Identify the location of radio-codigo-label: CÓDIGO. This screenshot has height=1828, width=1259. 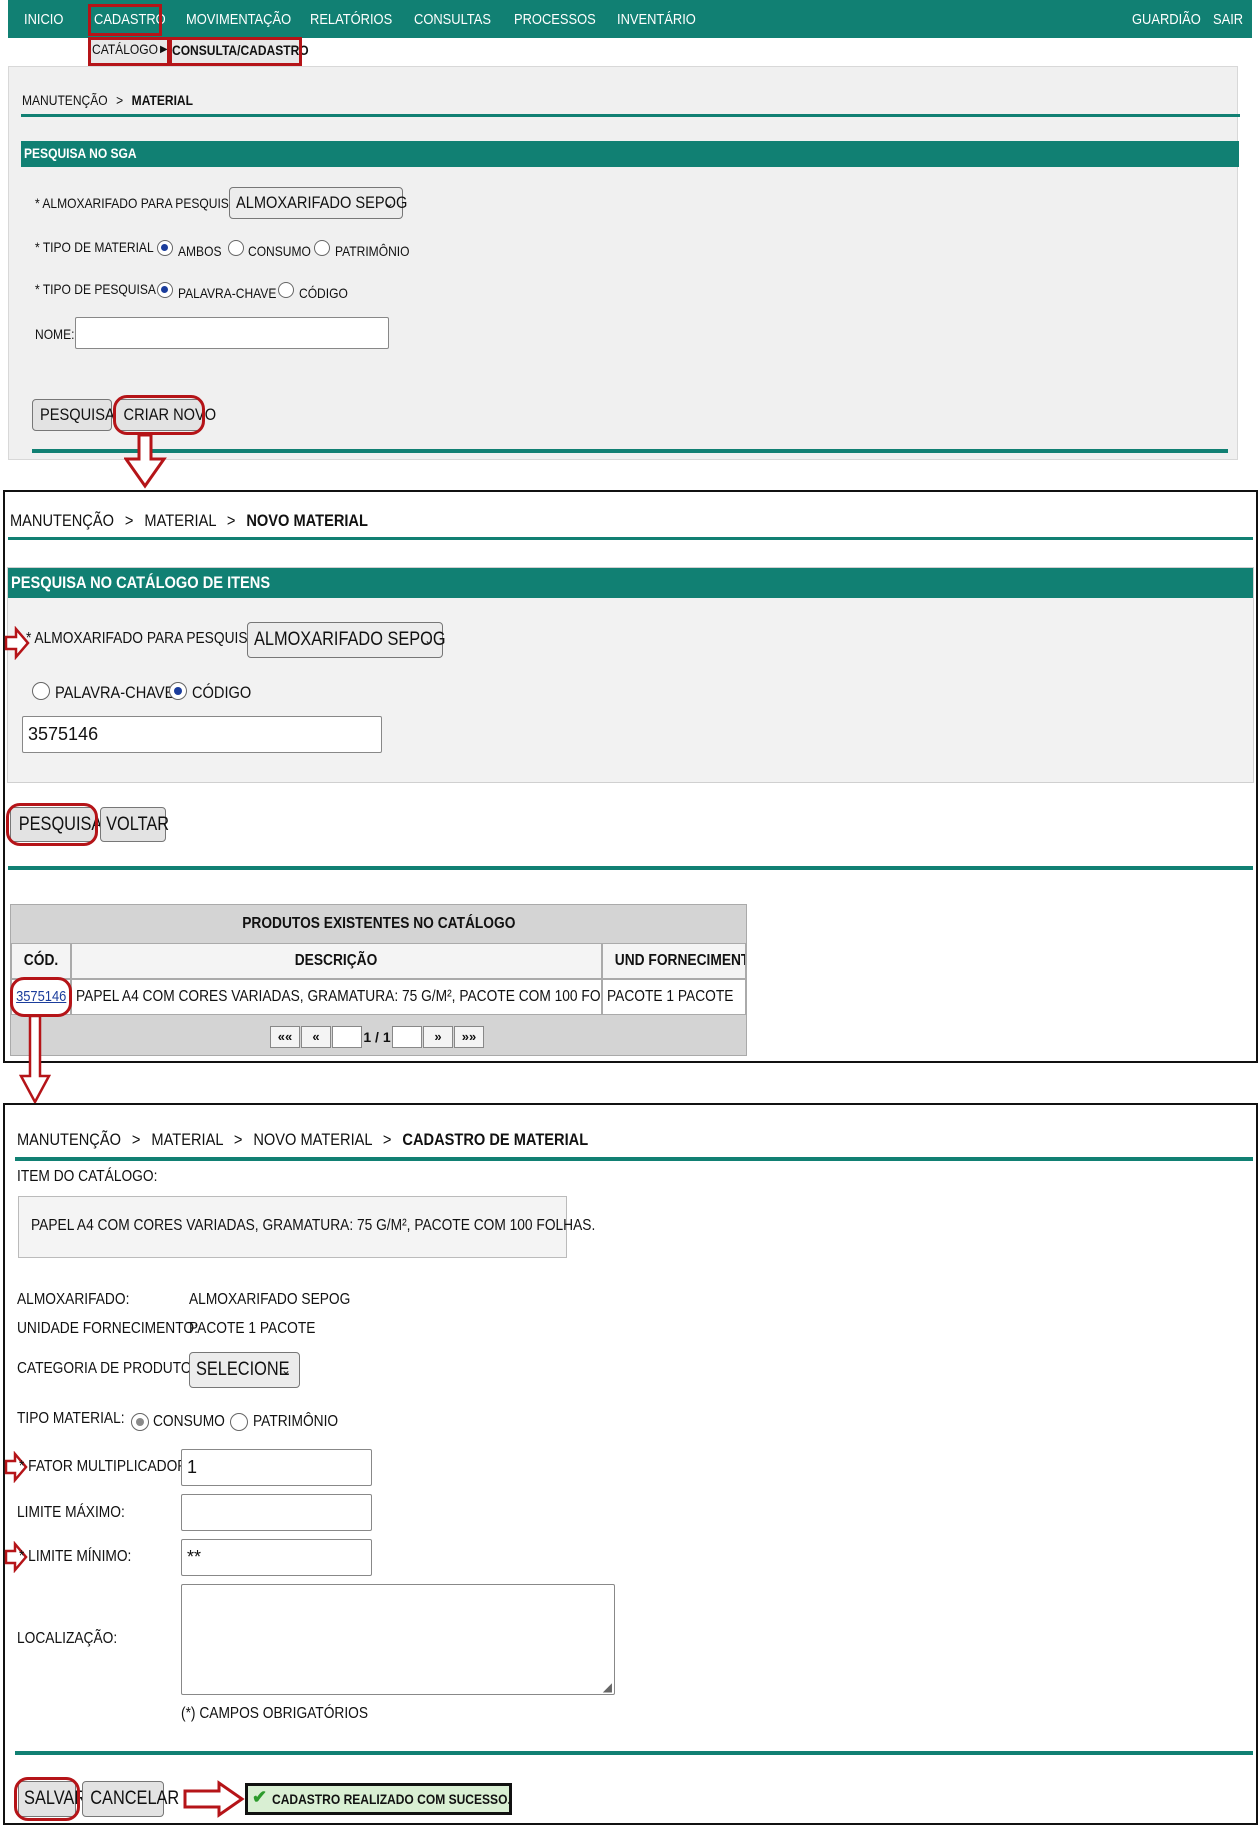
(323, 293).